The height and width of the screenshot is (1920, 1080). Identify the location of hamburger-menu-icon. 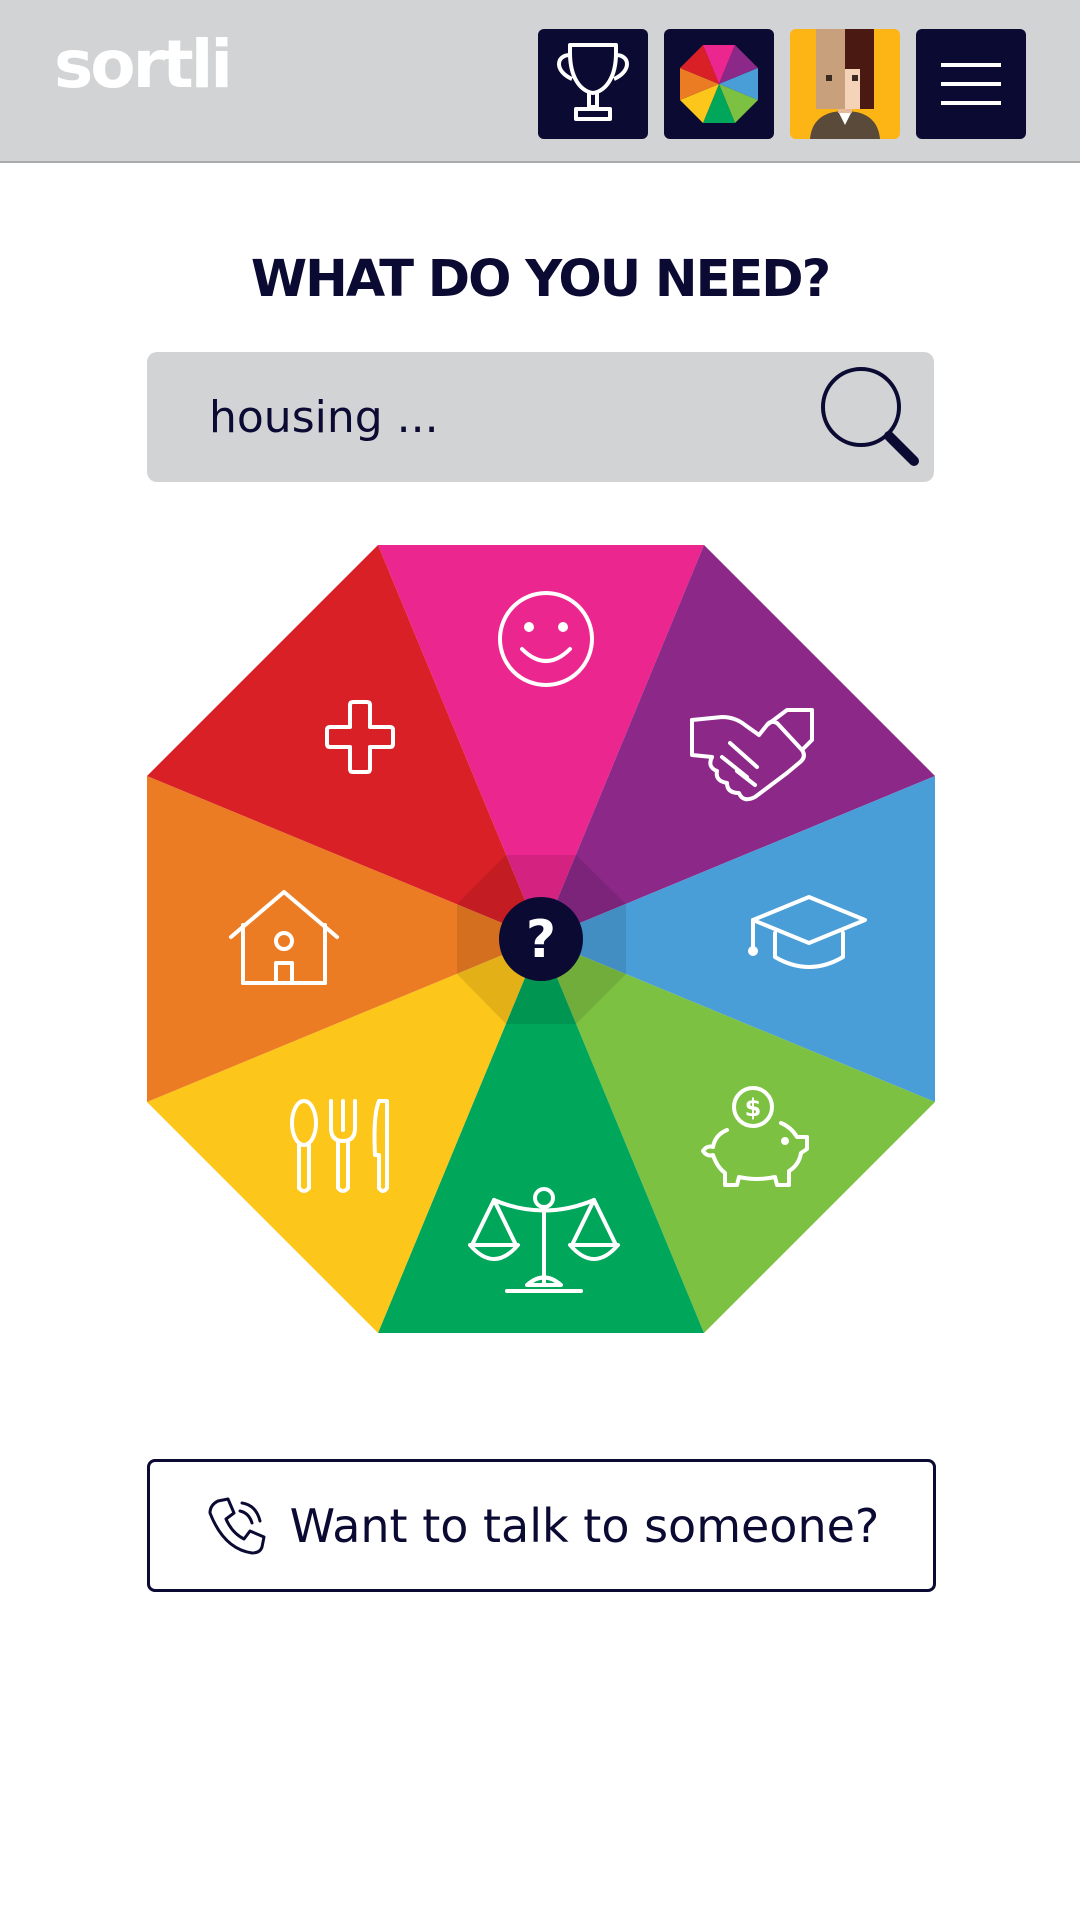
(971, 84).